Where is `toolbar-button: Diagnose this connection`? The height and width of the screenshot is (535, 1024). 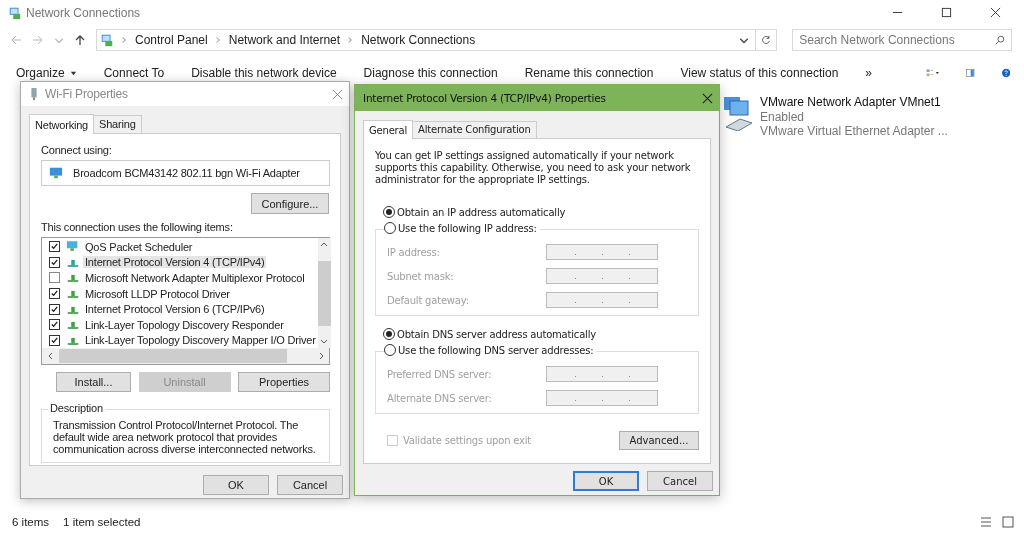
toolbar-button: Diagnose this connection is located at coordinates (430, 73).